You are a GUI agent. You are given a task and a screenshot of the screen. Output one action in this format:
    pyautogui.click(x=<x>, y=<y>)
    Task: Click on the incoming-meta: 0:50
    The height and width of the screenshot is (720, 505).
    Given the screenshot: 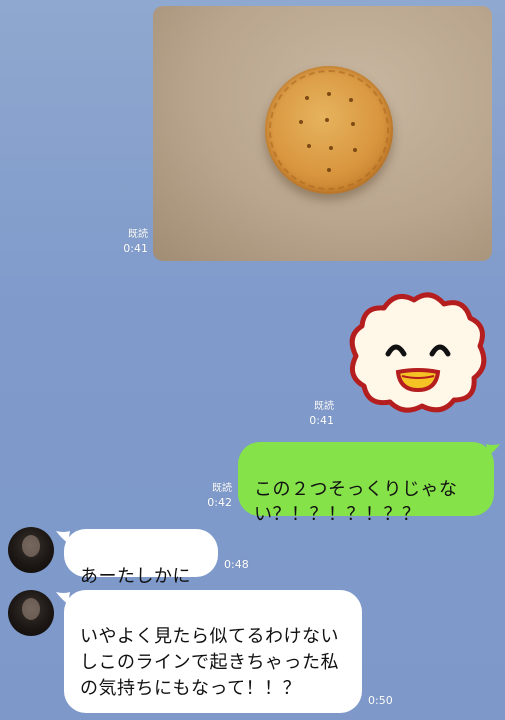 What is the action you would take?
    pyautogui.click(x=388, y=701)
    